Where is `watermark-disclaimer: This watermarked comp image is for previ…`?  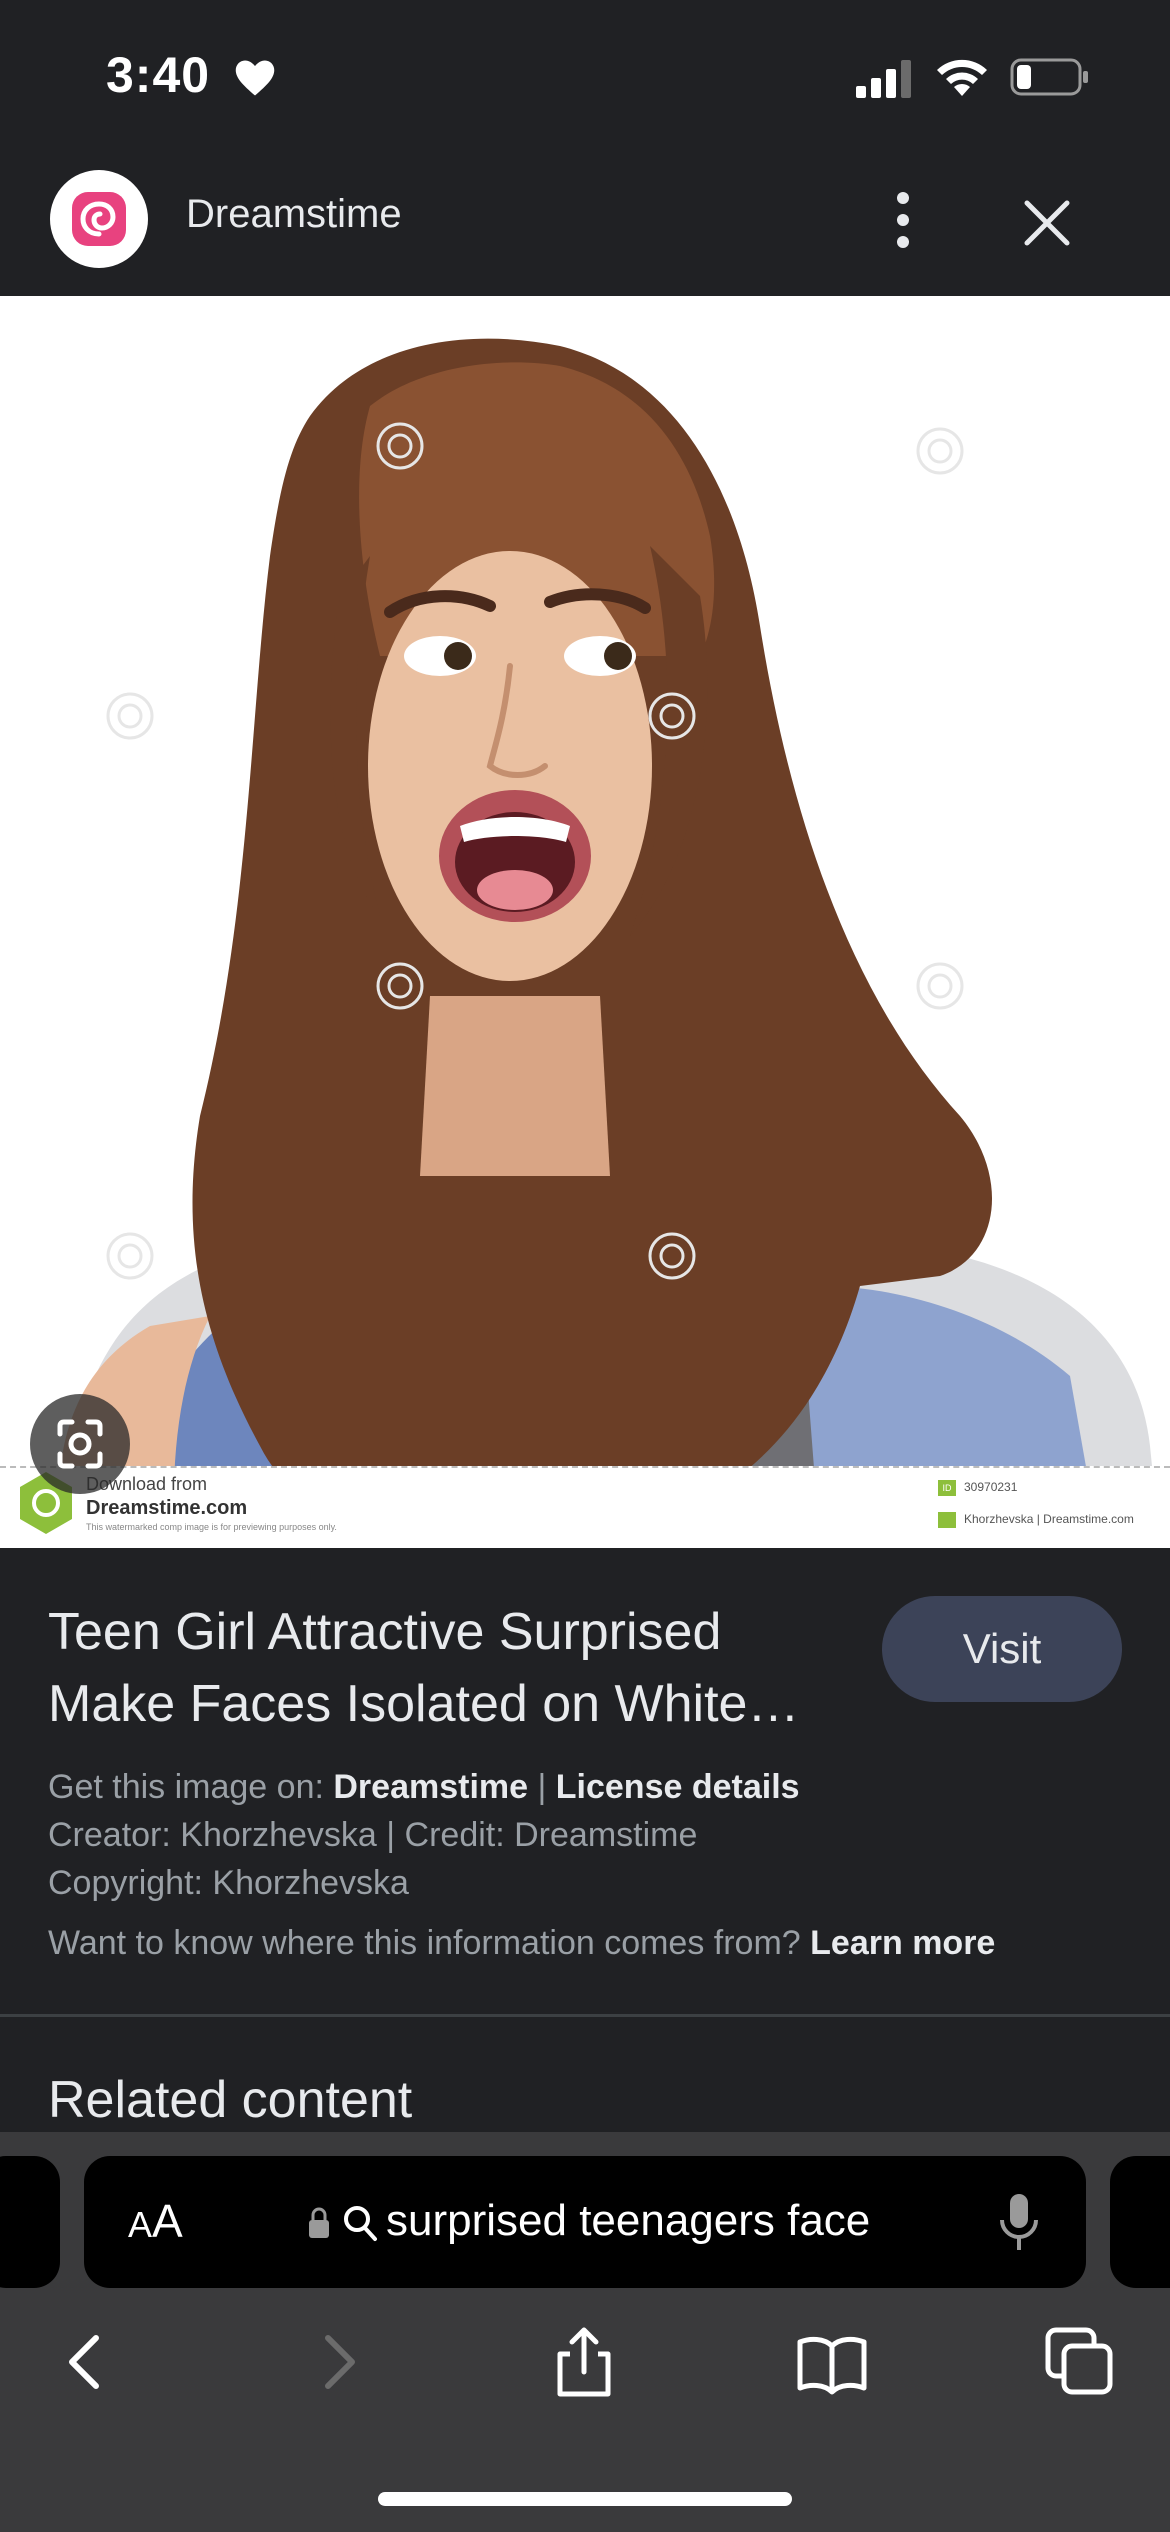 watermark-disclaimer: This watermarked comp image is for previ… is located at coordinates (211, 1527).